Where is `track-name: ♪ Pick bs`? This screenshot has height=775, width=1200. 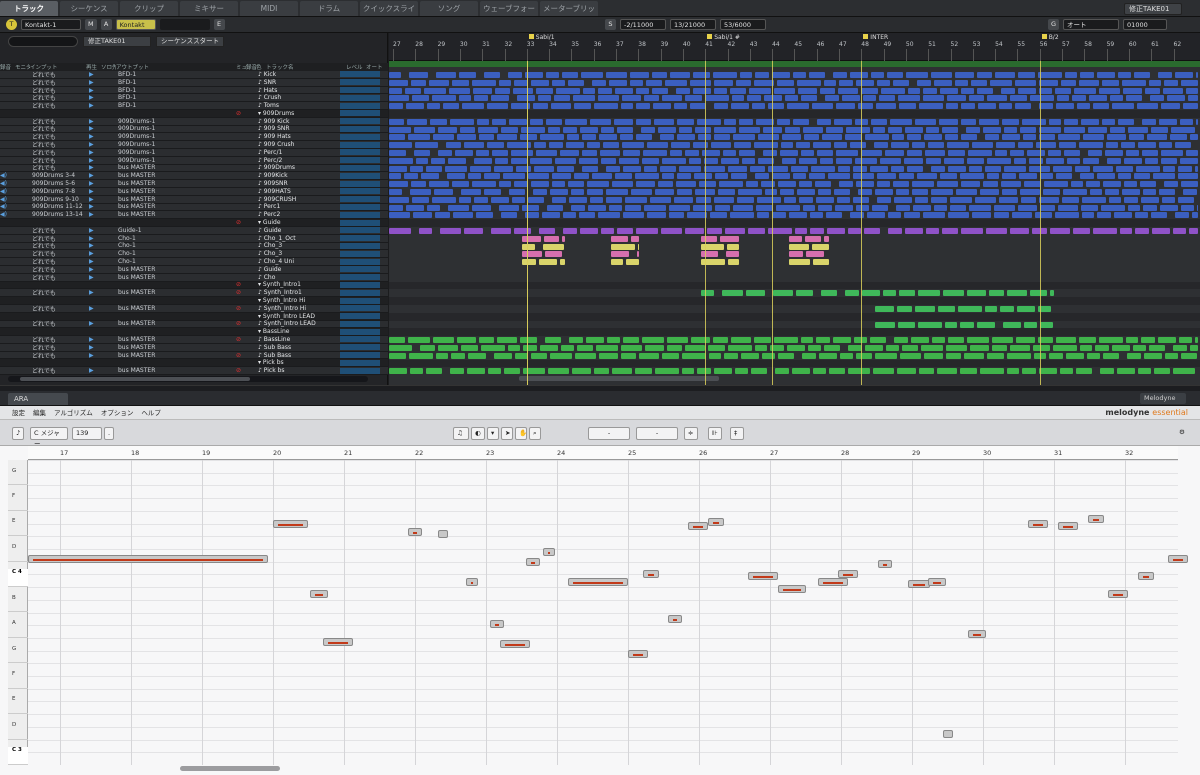
track-name: ♪ Pick bs is located at coordinates (296, 370).